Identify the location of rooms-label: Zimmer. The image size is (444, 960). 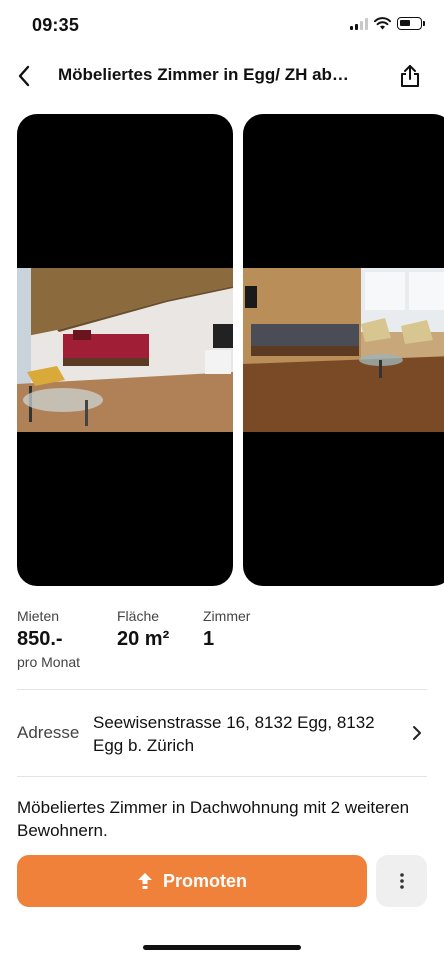
(227, 616).